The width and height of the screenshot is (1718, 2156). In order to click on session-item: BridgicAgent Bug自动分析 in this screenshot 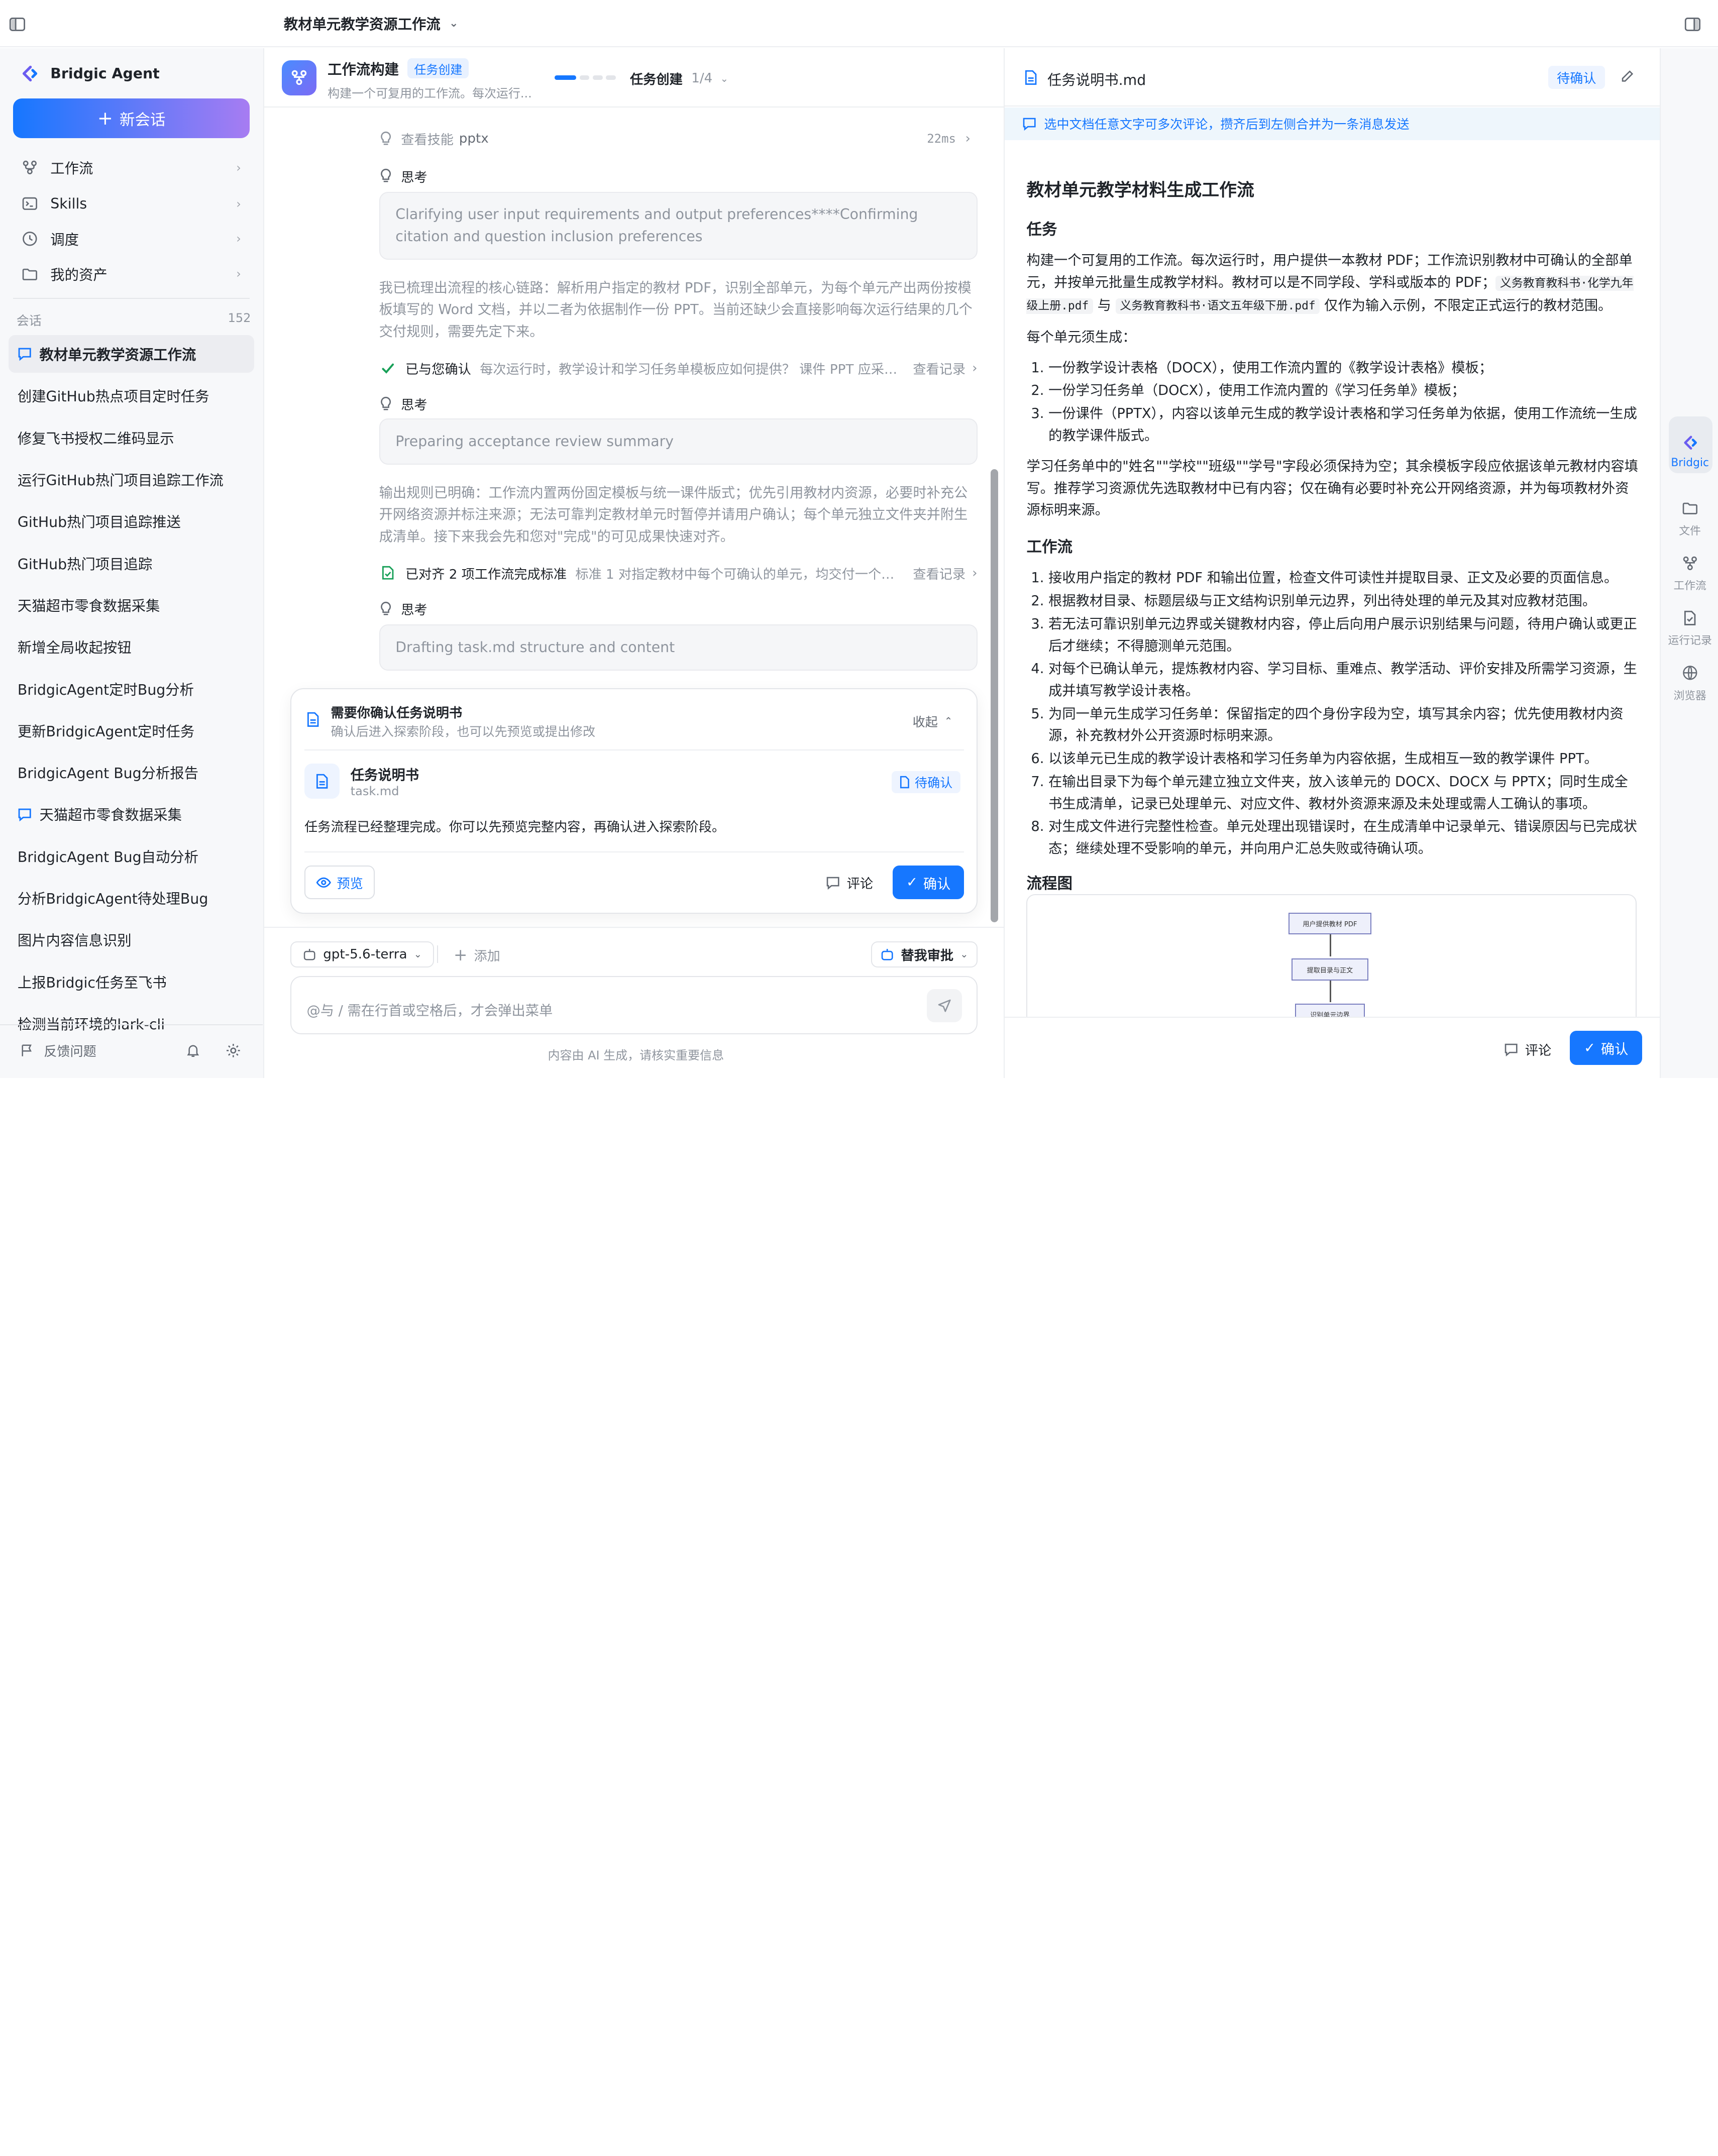, I will do `click(132, 856)`.